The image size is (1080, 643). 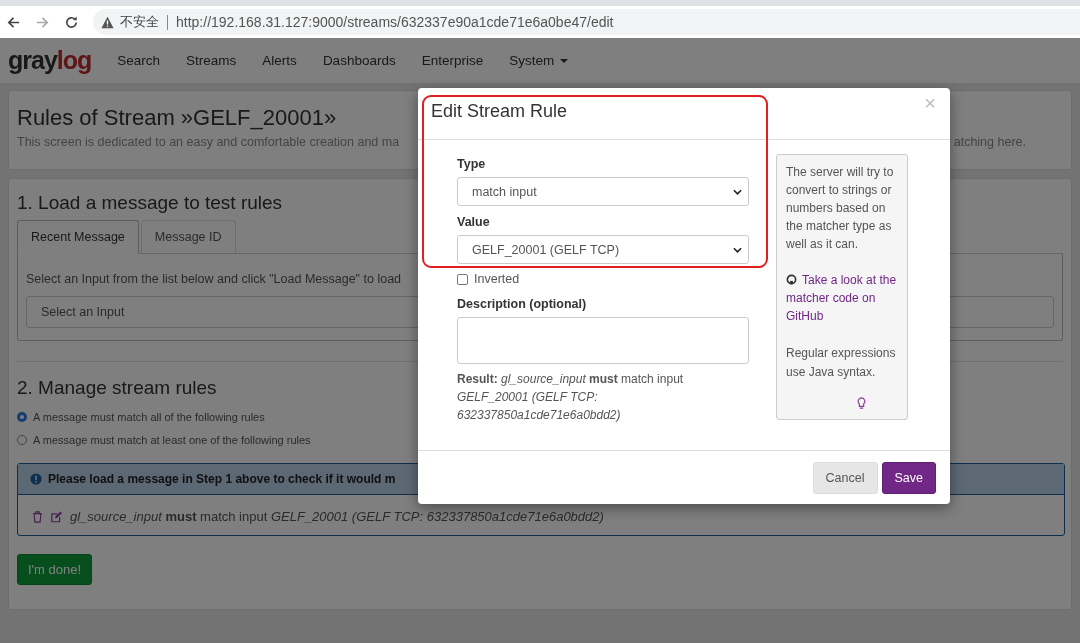 What do you see at coordinates (843, 298) in the screenshot?
I see `github-link: Take a look at the matcher code on GitHub` at bounding box center [843, 298].